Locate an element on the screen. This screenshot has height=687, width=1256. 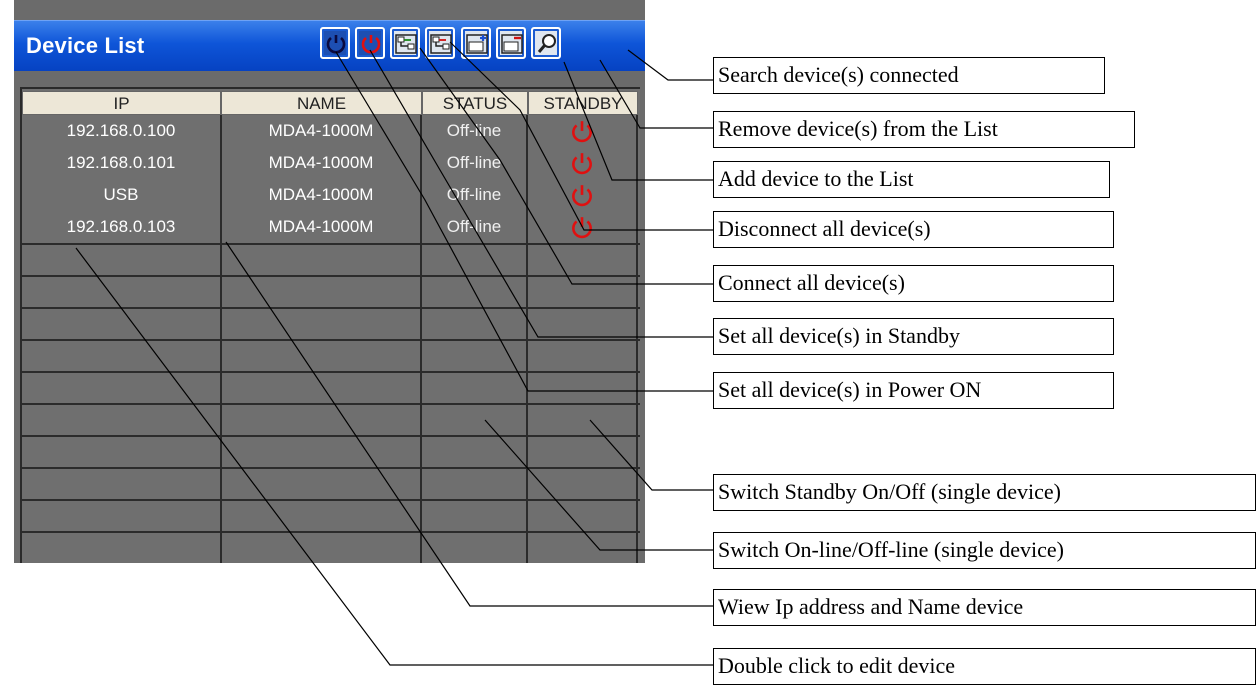
callout-switch-standby: Switch Standby On/Off (single device) is located at coordinates (984, 492).